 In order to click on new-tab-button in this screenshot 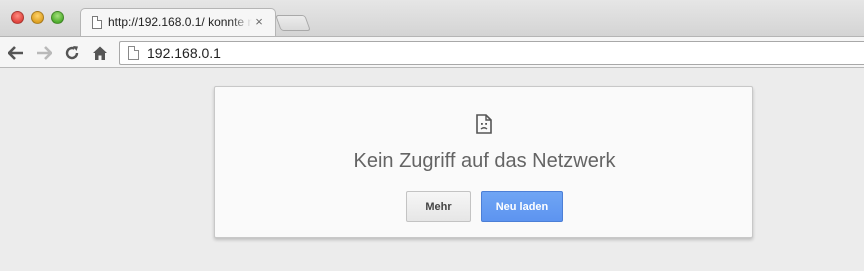, I will do `click(293, 23)`.